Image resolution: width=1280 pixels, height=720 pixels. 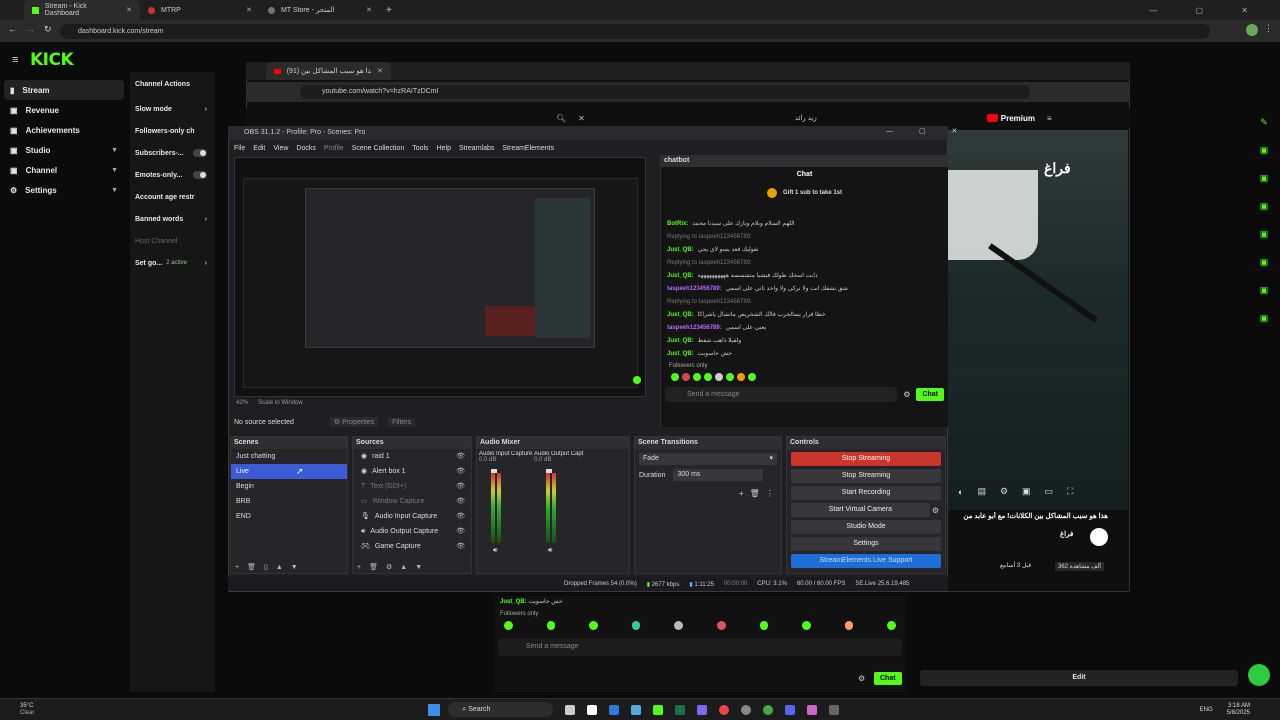 I want to click on search-icon: 🔍︎, so click(x=561, y=118).